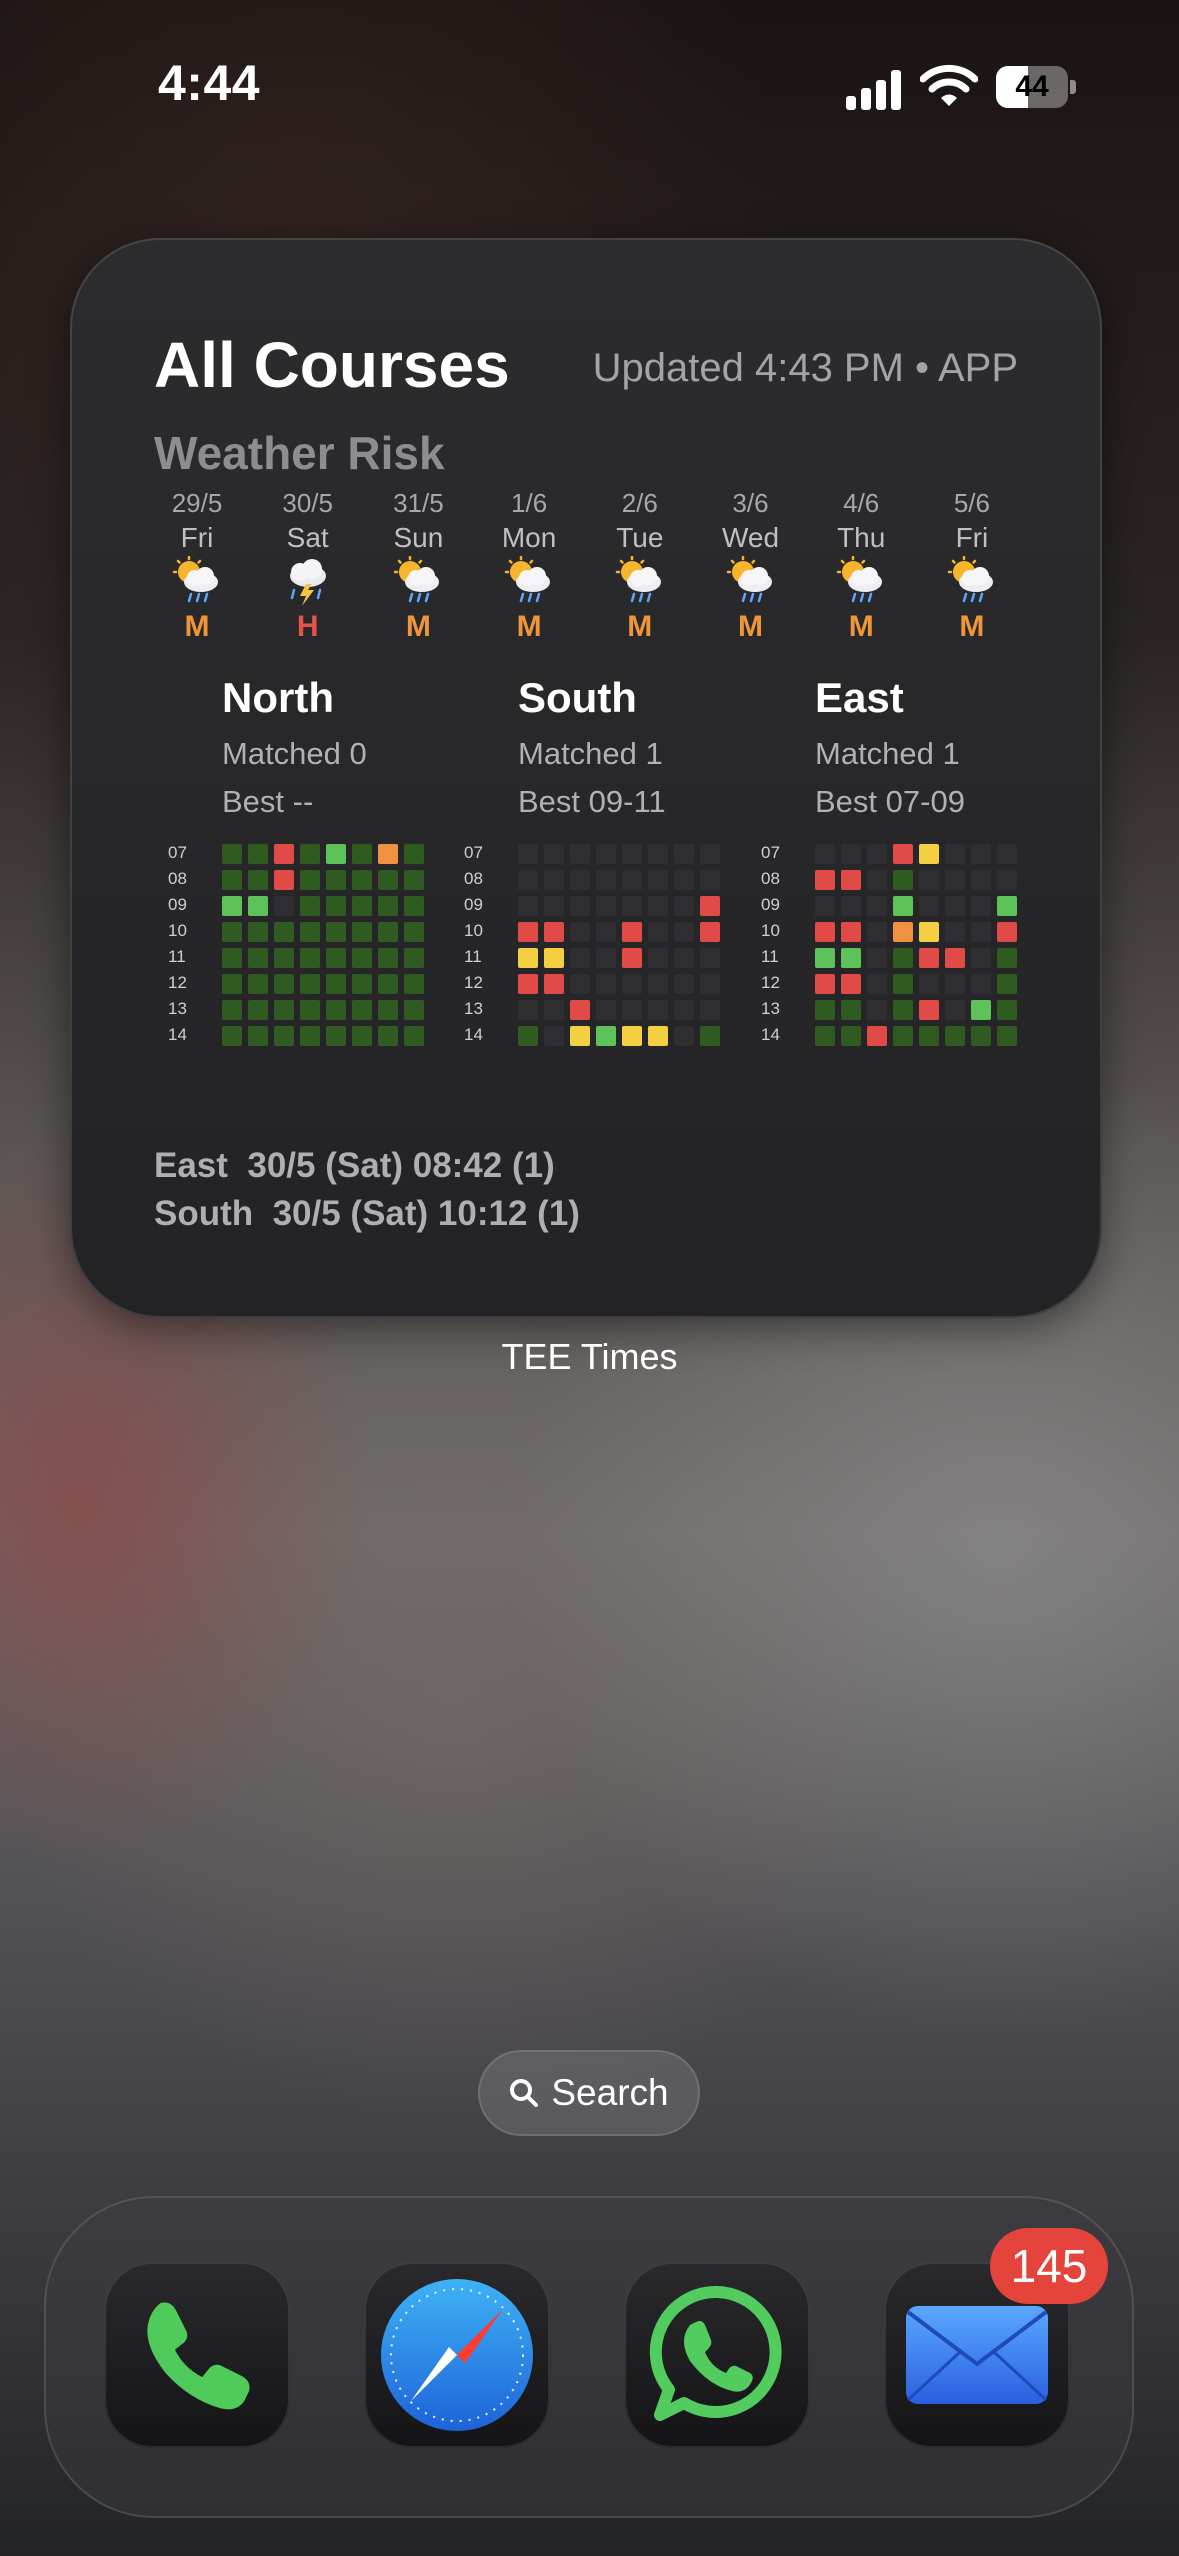 The width and height of the screenshot is (1179, 2556). What do you see at coordinates (949, 88) in the screenshot?
I see `wifi-icon` at bounding box center [949, 88].